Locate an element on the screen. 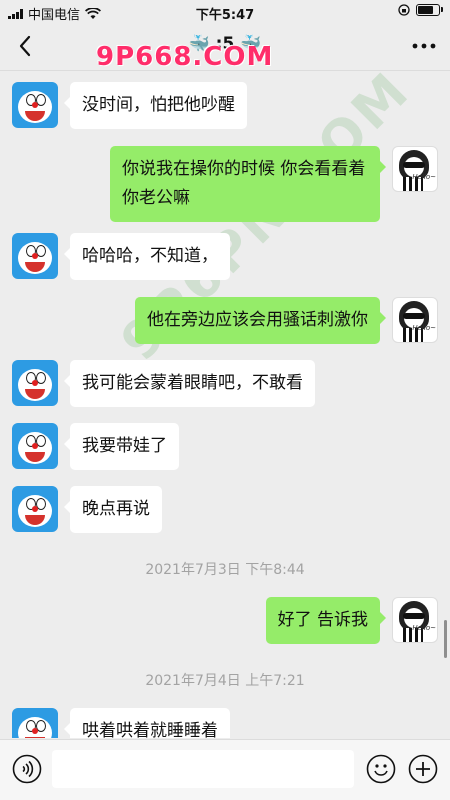  message-row: 哄着哄着就睡睡着 is located at coordinates (121, 723).